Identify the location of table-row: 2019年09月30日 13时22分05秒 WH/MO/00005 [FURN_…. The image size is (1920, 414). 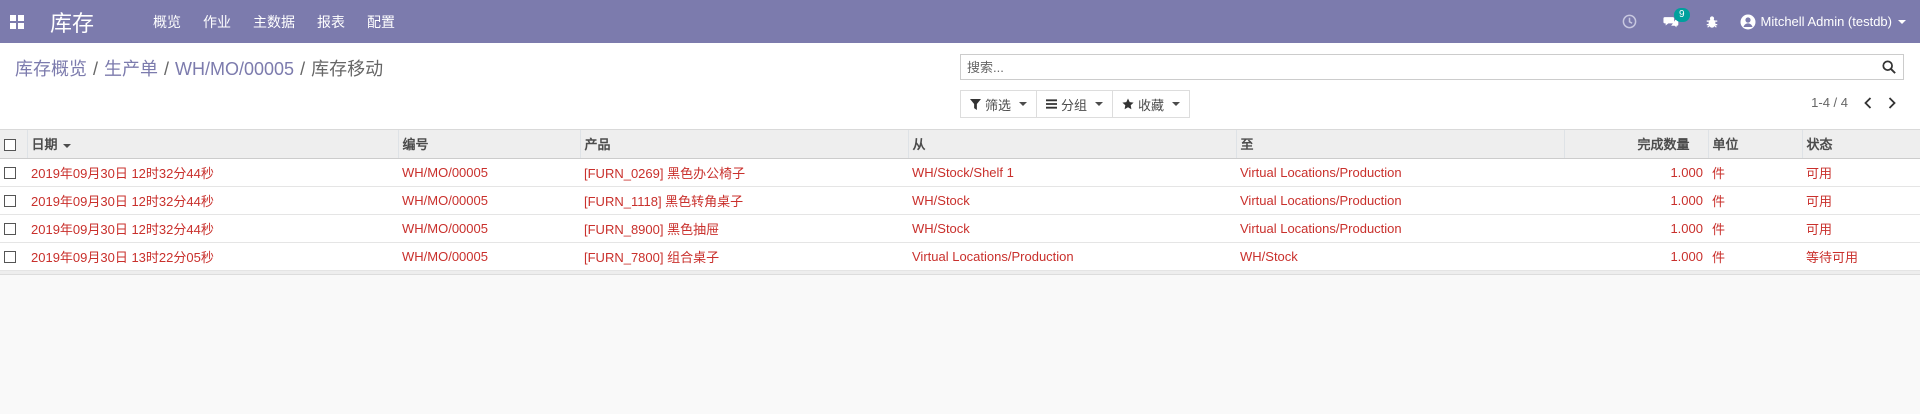
(960, 256).